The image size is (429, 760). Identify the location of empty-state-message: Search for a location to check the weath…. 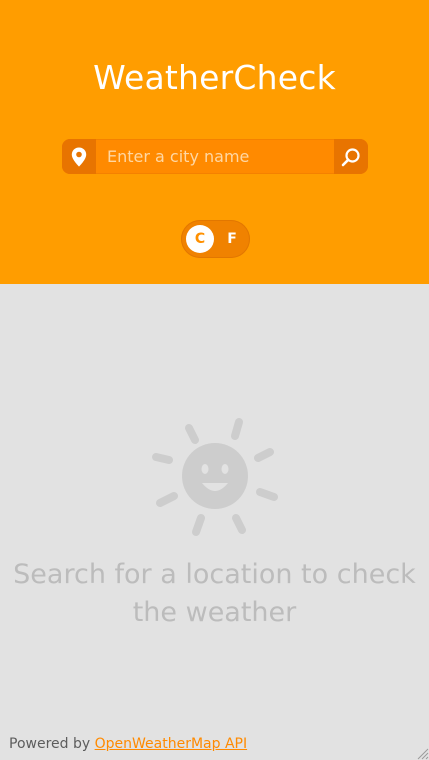
(214, 593).